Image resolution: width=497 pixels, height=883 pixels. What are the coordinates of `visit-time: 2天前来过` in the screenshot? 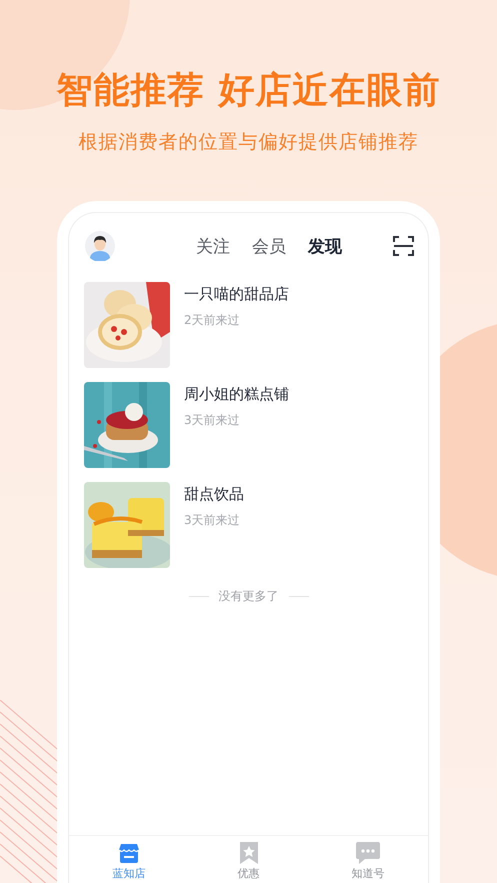 It's located at (212, 320).